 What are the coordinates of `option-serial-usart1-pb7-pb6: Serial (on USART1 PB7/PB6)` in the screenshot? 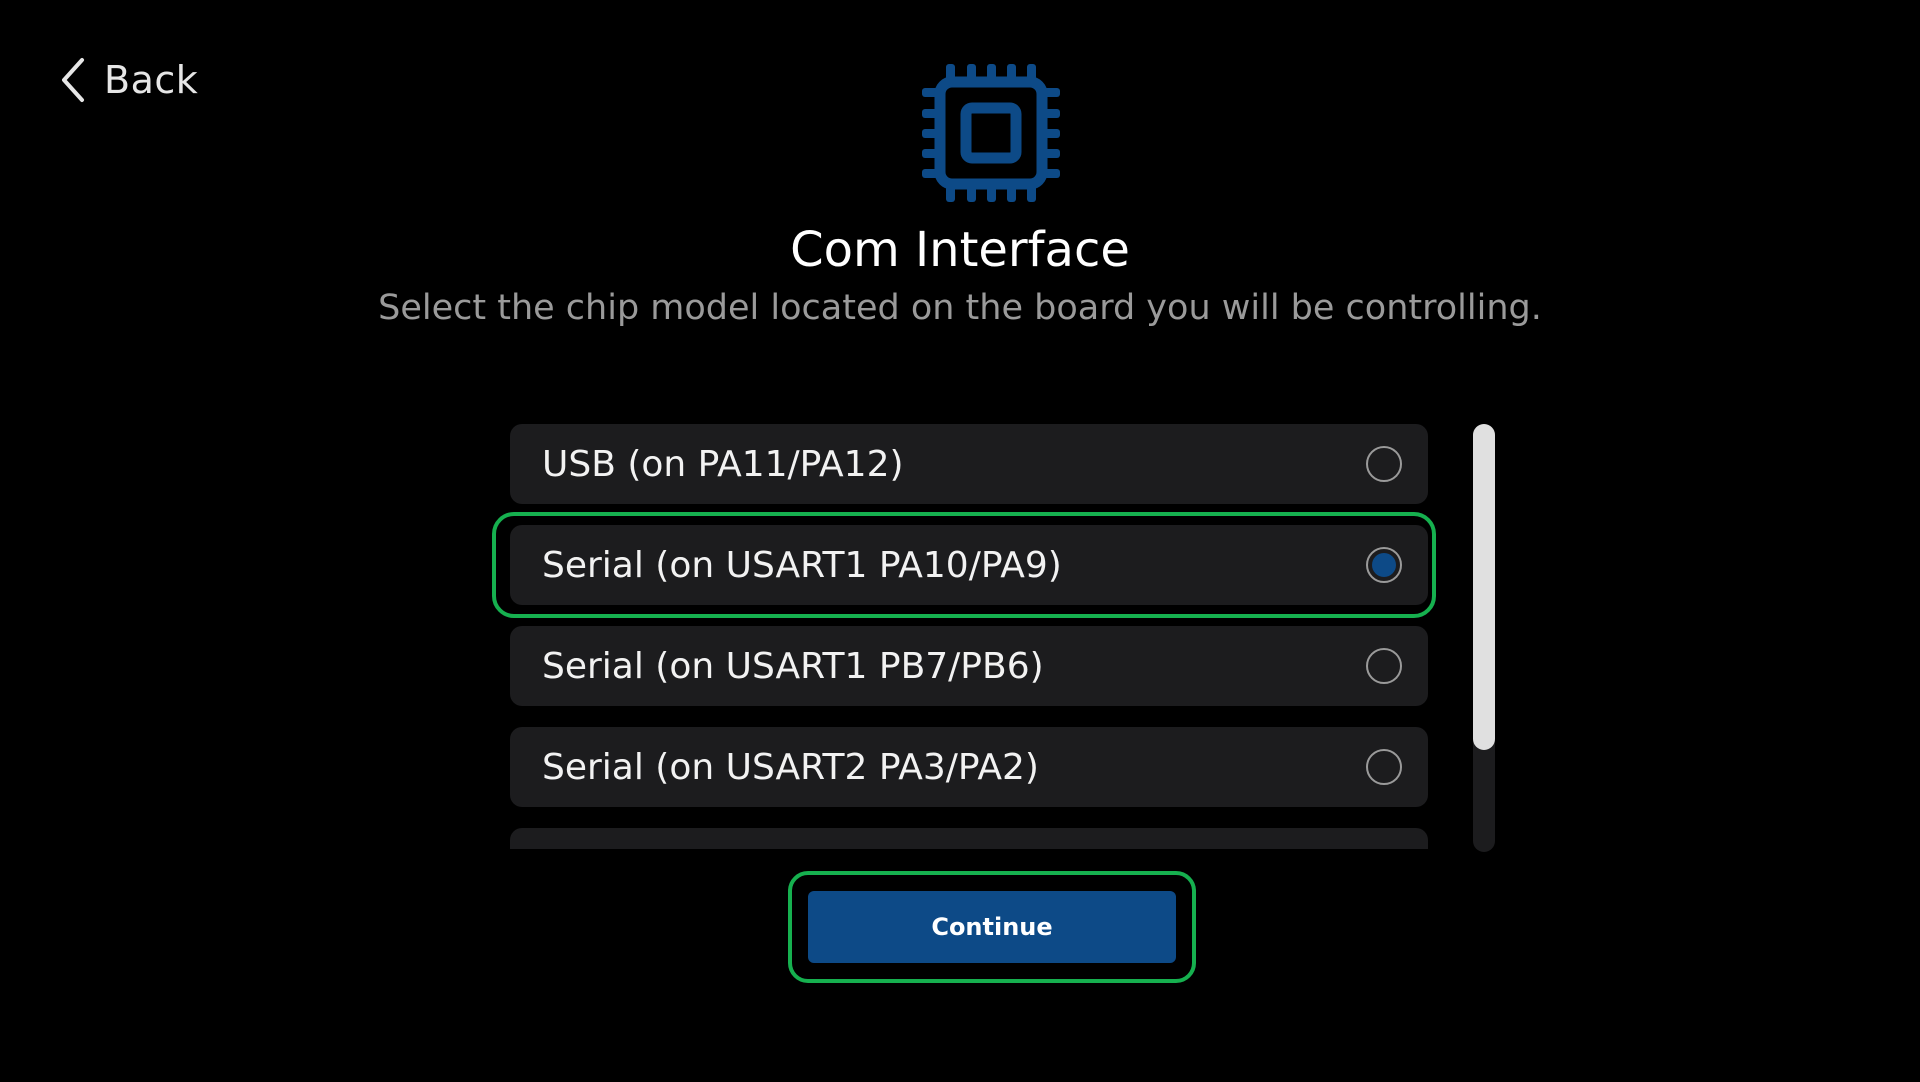 It's located at (969, 666).